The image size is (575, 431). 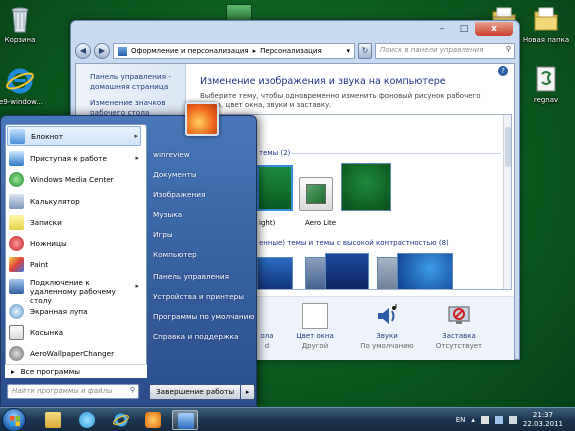 I want to click on start-right-devices-printers: Устройства и принтеры, so click(x=204, y=296).